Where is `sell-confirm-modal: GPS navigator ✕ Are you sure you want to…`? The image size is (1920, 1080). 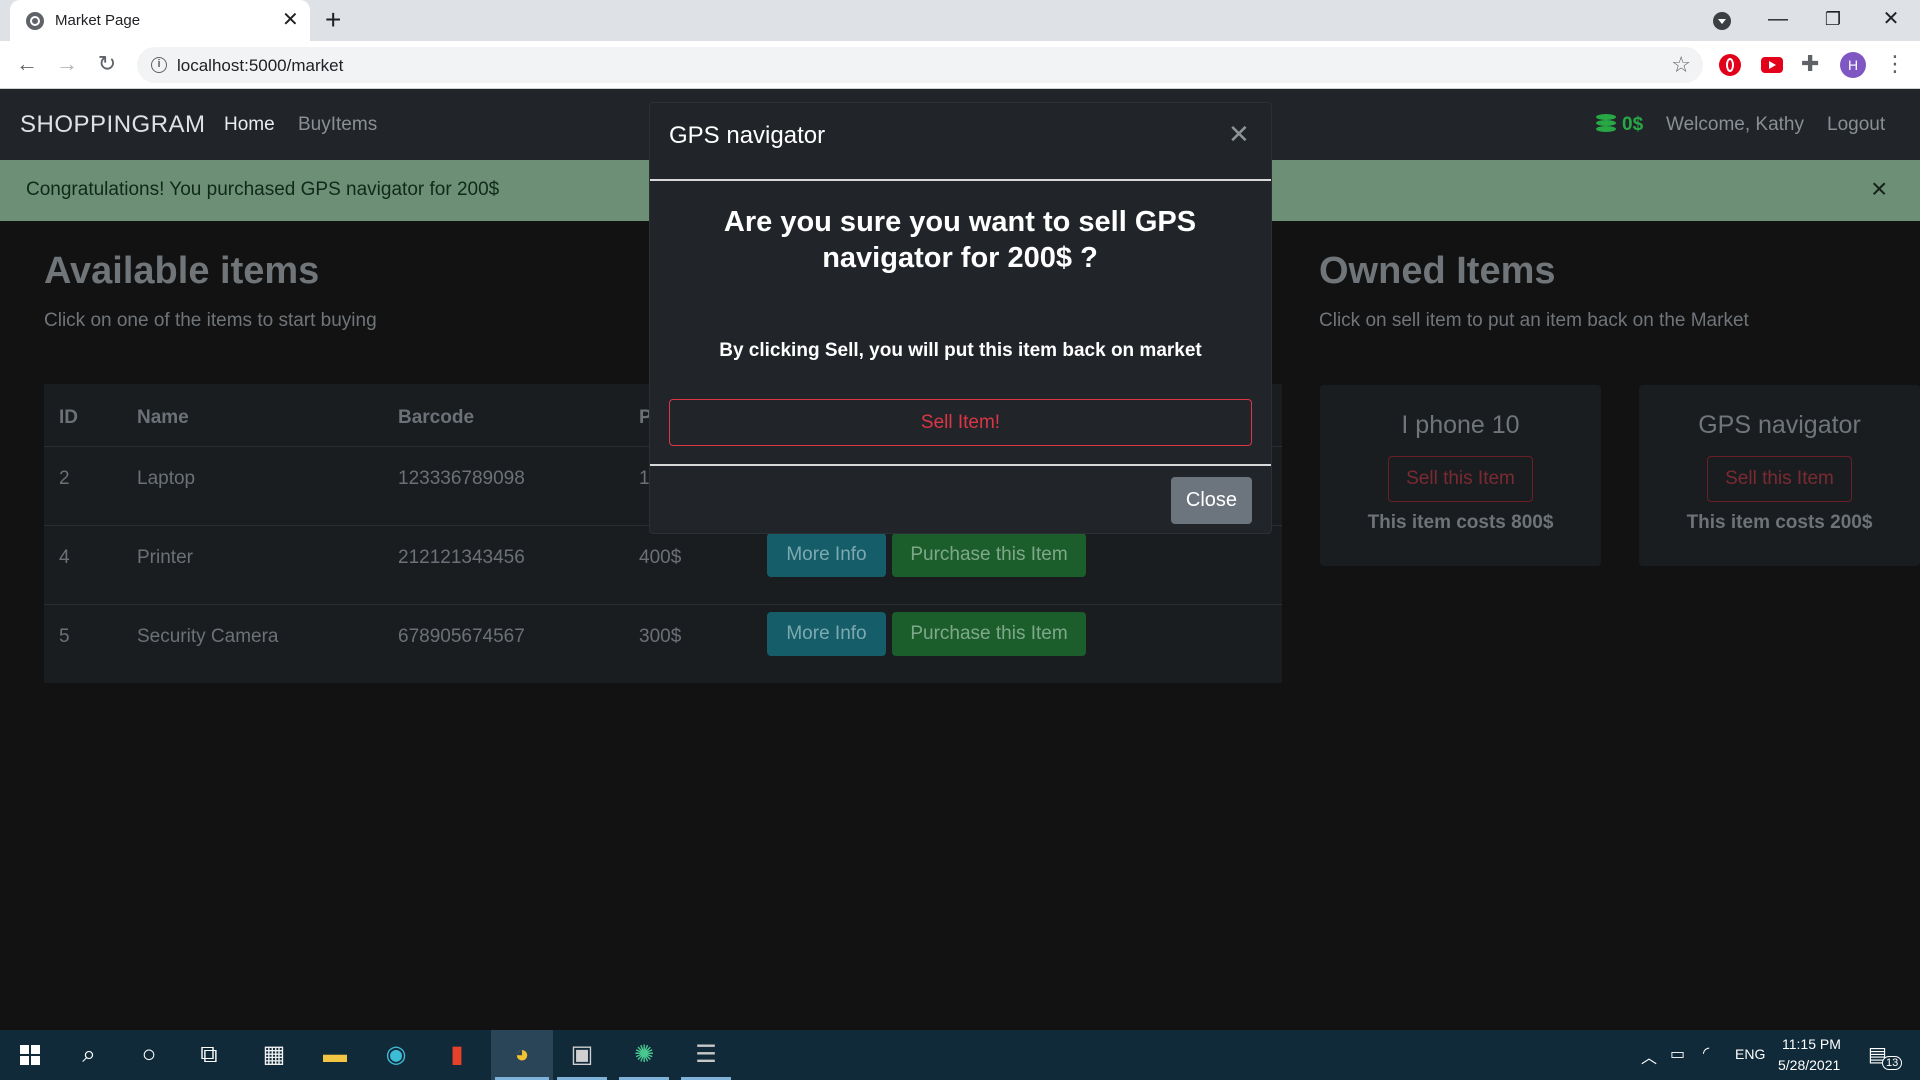 sell-confirm-modal: GPS navigator ✕ Are you sure you want to… is located at coordinates (960, 318).